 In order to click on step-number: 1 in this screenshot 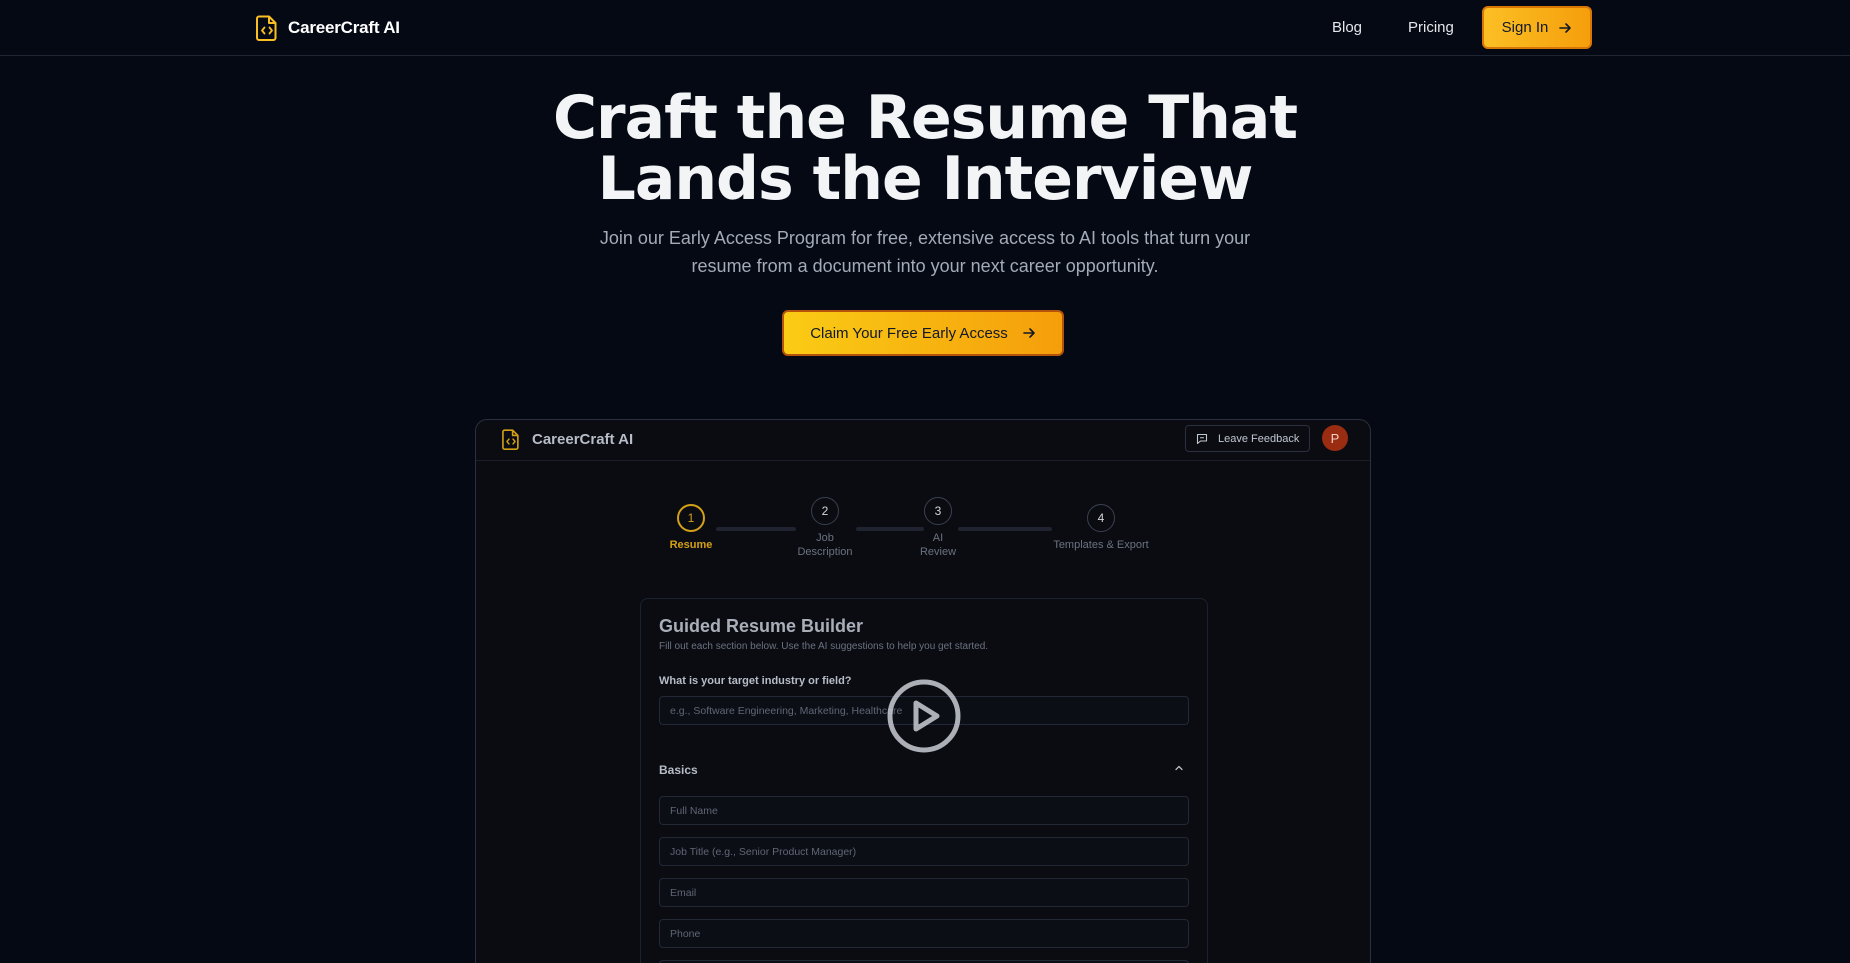, I will do `click(691, 518)`.